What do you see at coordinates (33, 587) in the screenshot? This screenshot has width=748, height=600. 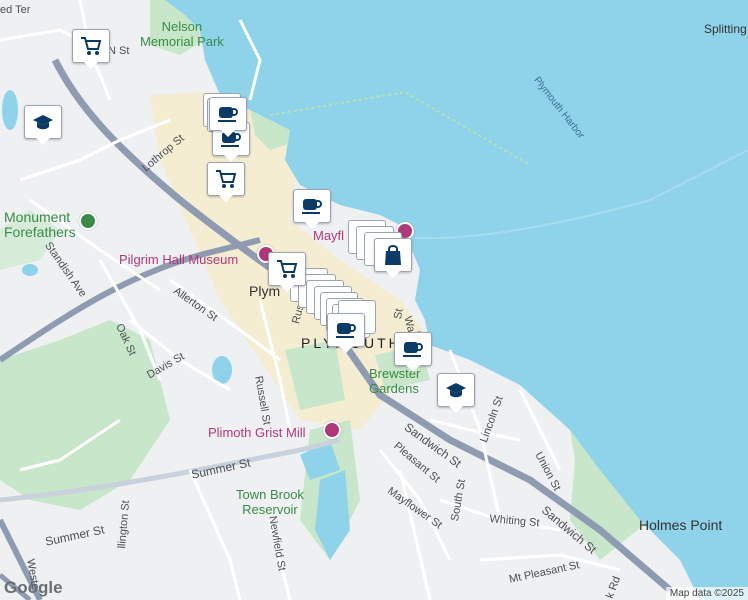 I see `google-logo: Google` at bounding box center [33, 587].